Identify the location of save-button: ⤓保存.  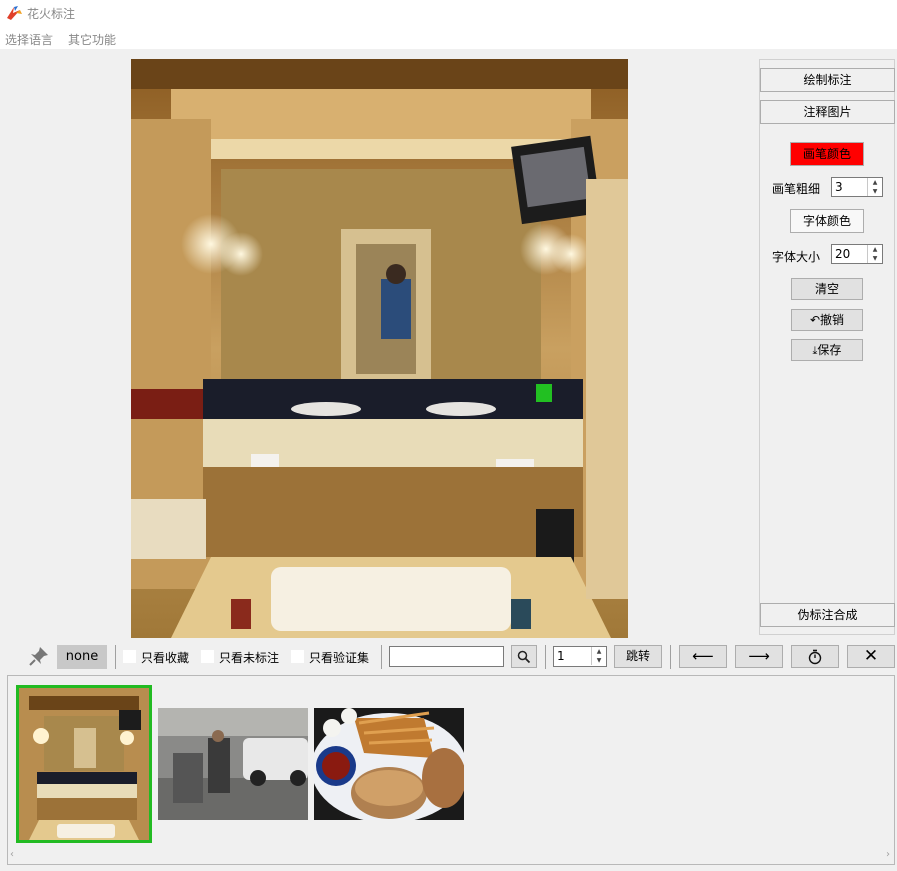
(827, 350).